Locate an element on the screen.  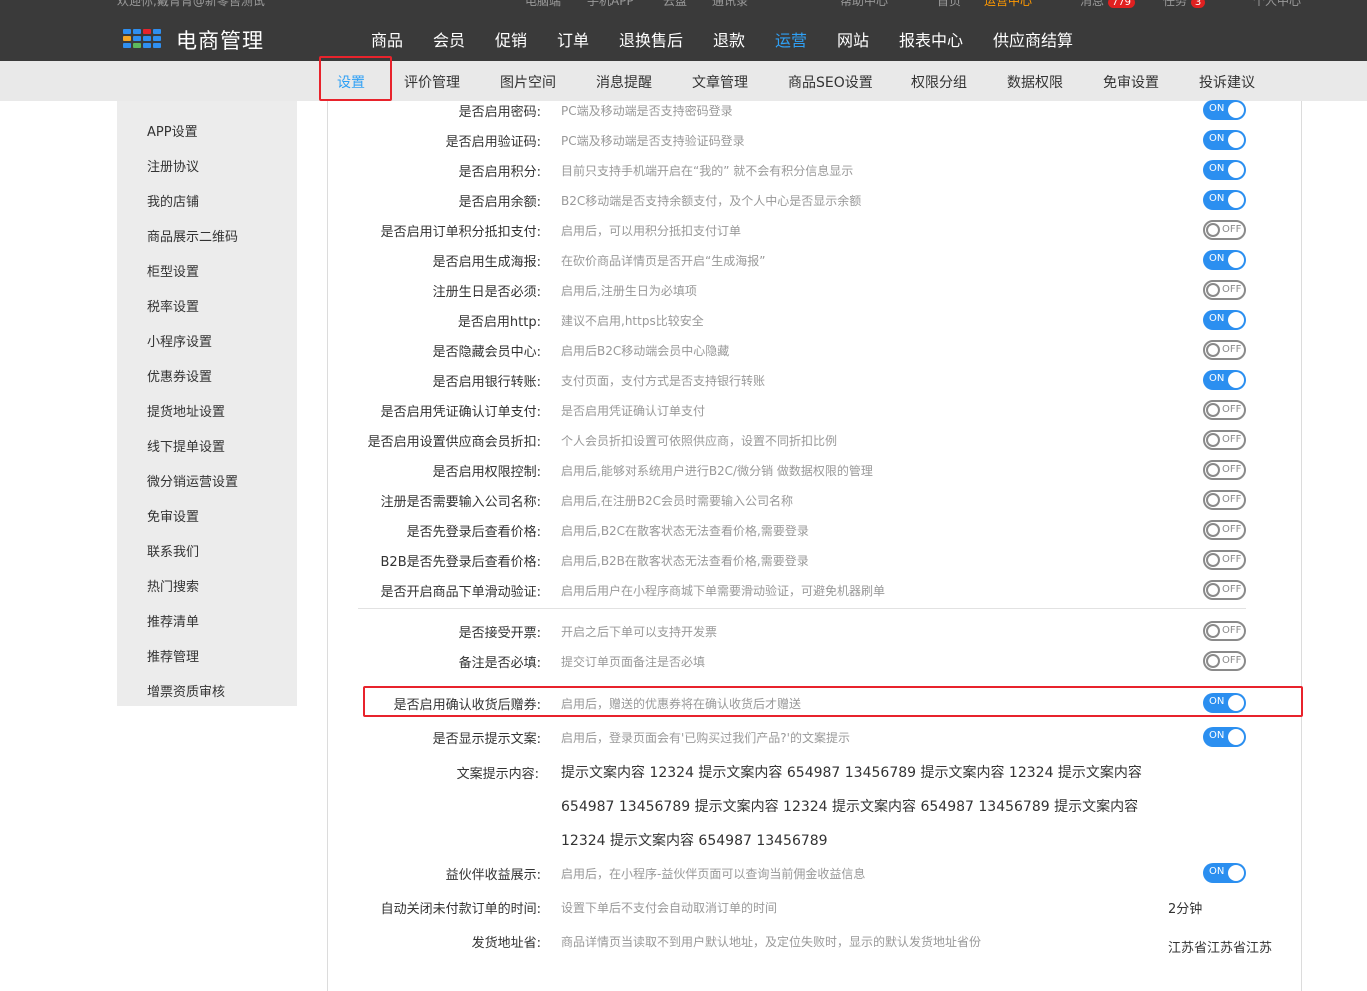
link-help: 帮助中心 is located at coordinates (864, 4).